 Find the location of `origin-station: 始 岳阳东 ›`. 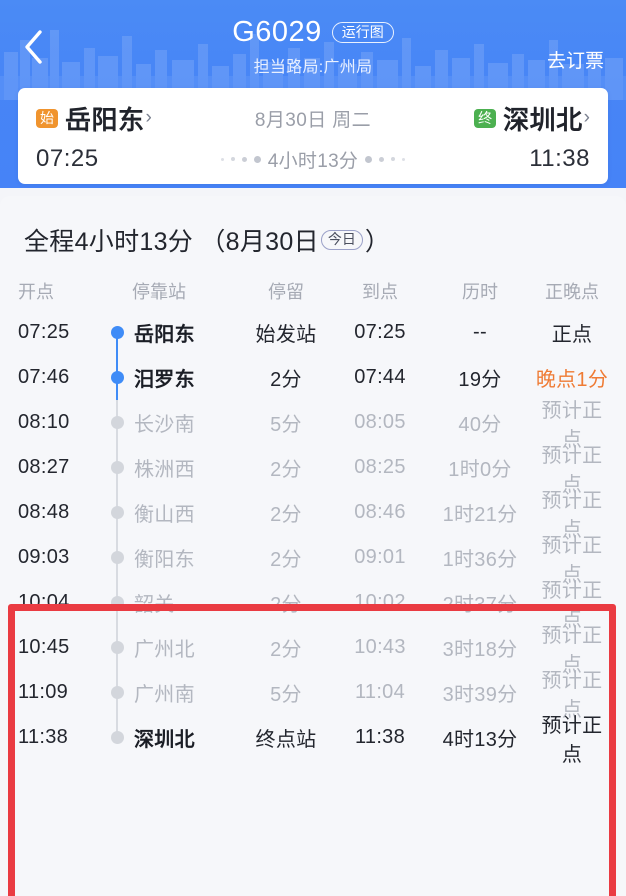

origin-station: 始 岳阳东 › is located at coordinates (121, 118).